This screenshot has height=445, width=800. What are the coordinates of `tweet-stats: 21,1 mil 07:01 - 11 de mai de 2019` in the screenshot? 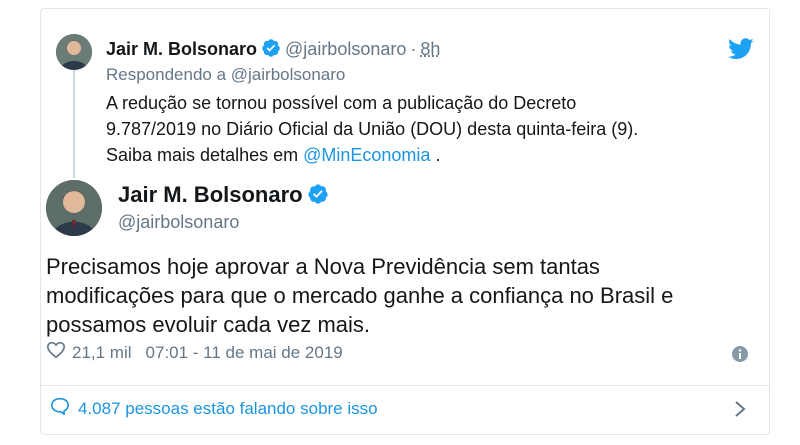 It's located at (194, 352).